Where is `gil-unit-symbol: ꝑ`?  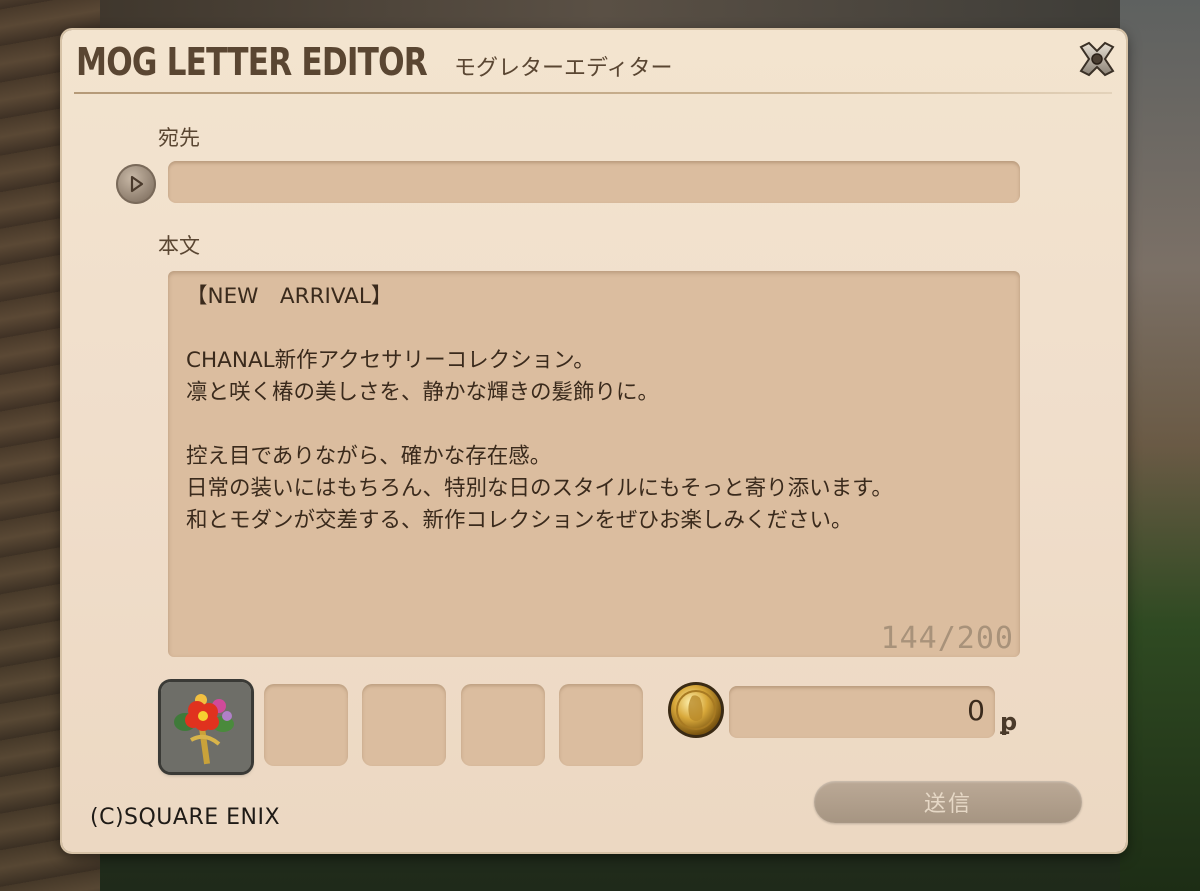 gil-unit-symbol: ꝑ is located at coordinates (1009, 722).